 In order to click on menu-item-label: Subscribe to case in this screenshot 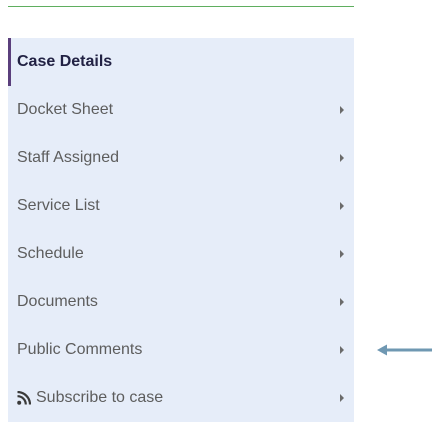, I will do `click(100, 397)`.